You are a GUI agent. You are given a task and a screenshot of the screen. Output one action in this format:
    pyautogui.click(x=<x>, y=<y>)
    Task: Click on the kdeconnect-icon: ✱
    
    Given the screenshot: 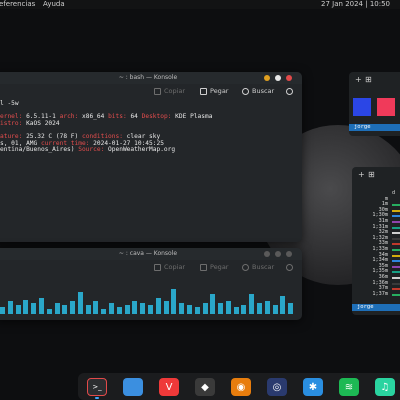 What is the action you would take?
    pyautogui.click(x=313, y=387)
    